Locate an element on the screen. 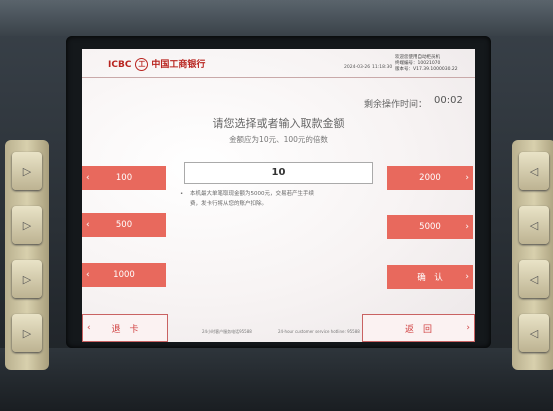 The image size is (553, 411). atm-bezel-top is located at coordinates (276, 18).